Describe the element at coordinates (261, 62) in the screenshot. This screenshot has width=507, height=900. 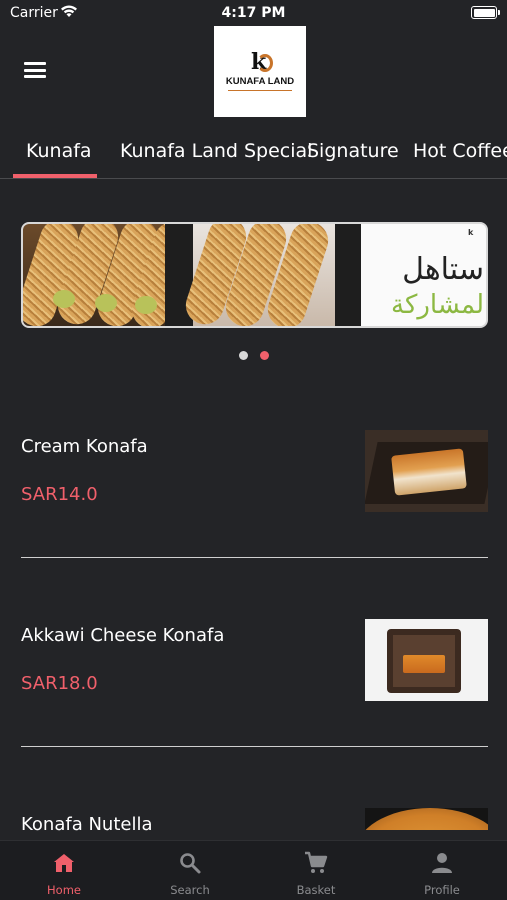
I see `logo-mark: k` at that location.